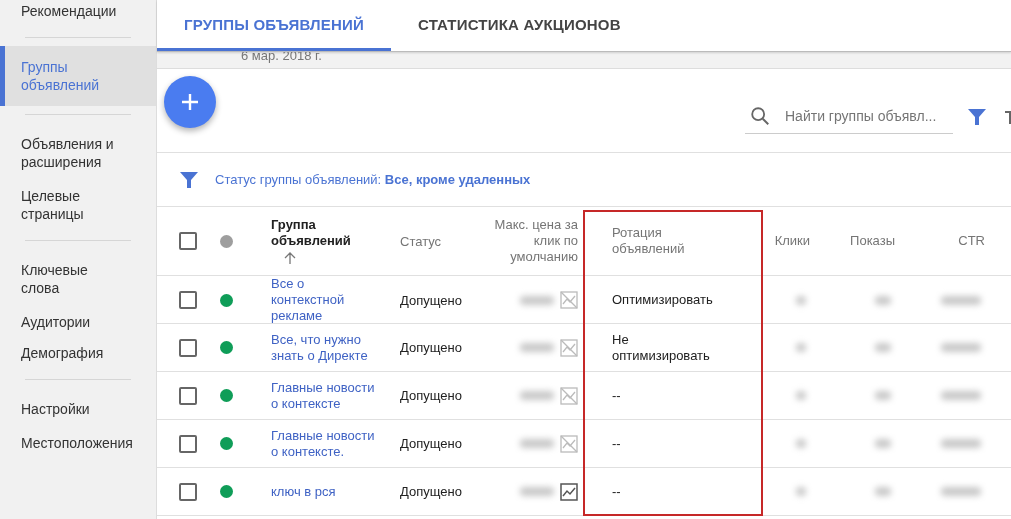  I want to click on ad-group-link: Главные новости о контексте., so click(323, 443).